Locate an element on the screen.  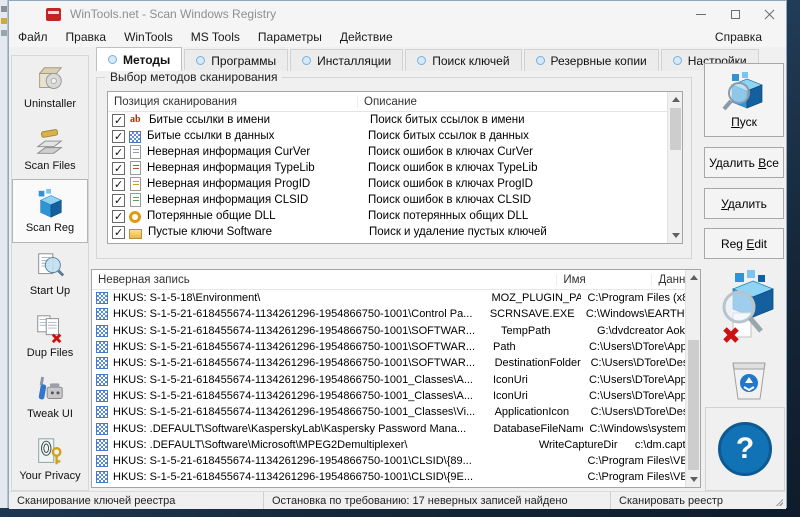
tab-installations: Инсталляции is located at coordinates (347, 60).